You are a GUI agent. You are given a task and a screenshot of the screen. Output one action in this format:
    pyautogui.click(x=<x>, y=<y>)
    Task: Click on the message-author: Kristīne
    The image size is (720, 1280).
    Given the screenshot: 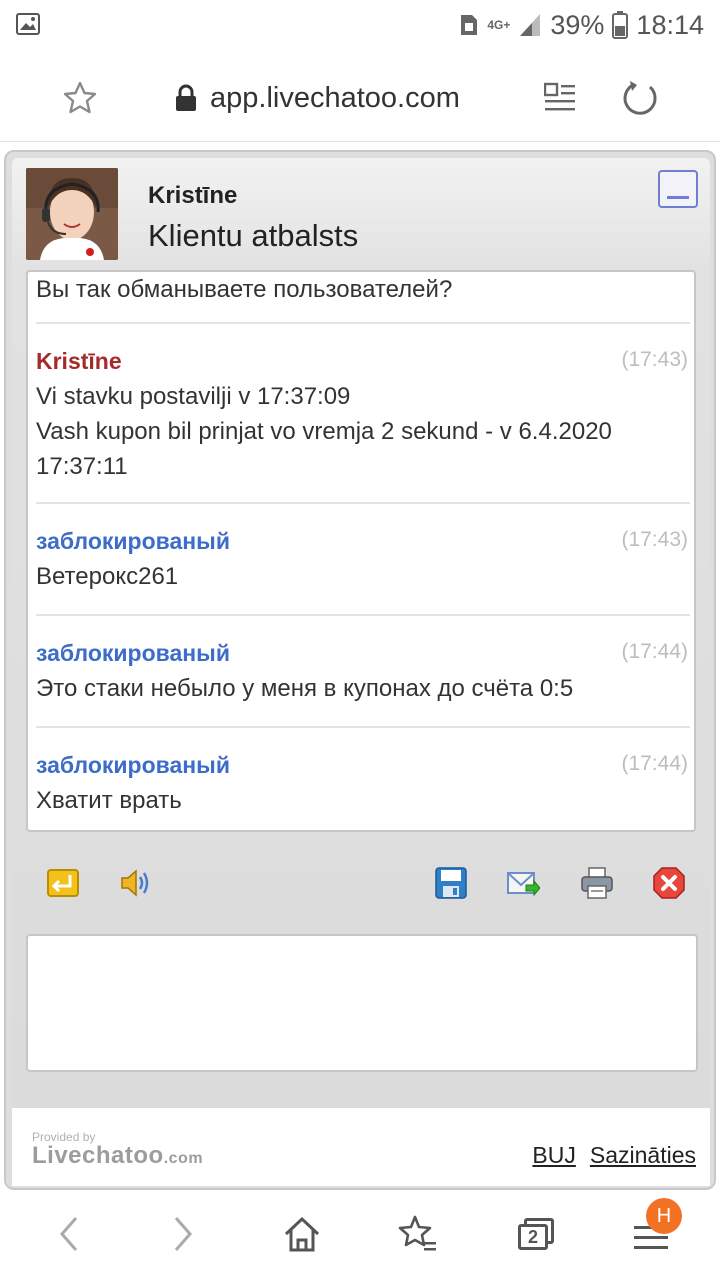 What is the action you would take?
    pyautogui.click(x=79, y=361)
    